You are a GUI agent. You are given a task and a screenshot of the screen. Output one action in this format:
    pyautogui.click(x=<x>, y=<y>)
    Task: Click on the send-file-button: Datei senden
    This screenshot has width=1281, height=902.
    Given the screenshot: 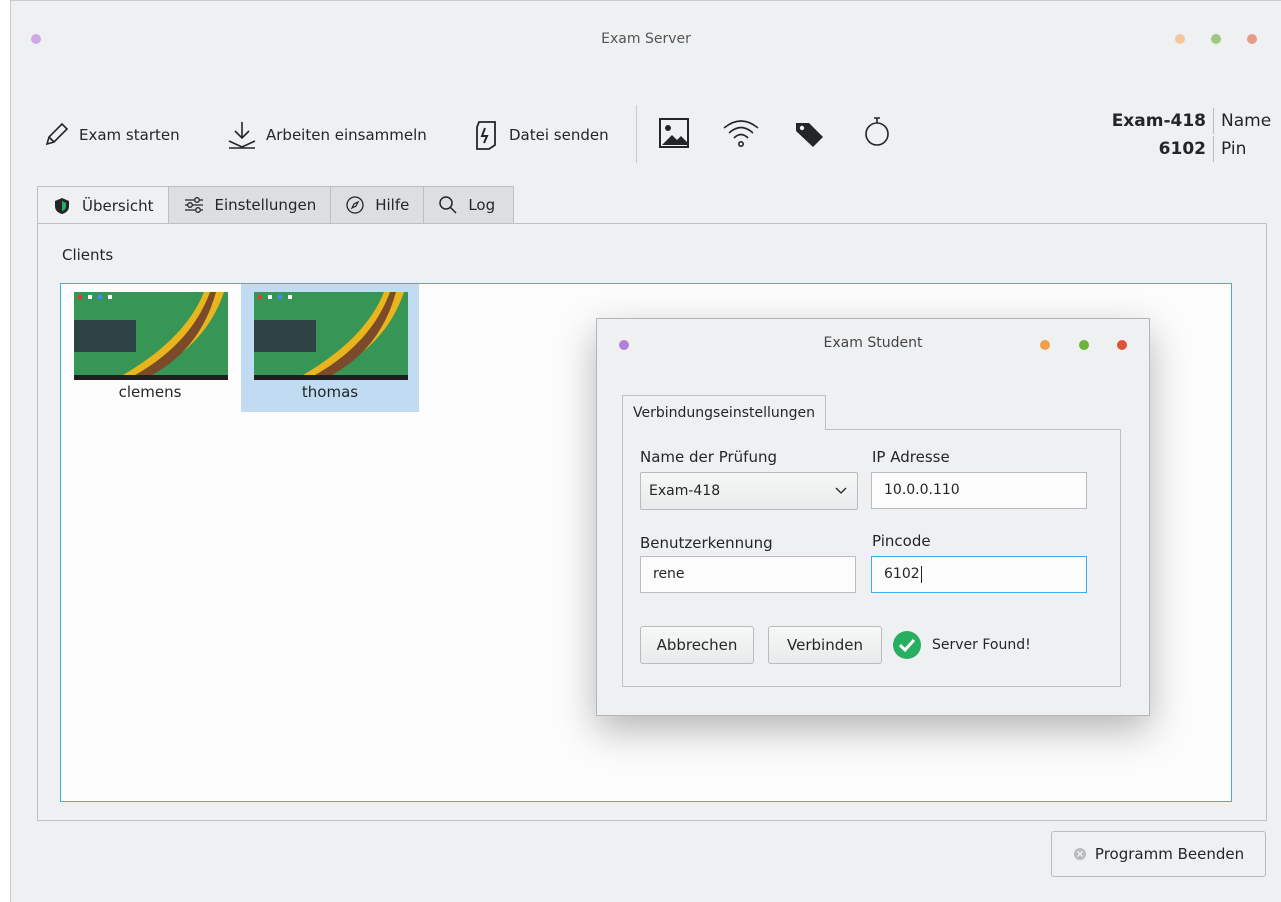 What is the action you would take?
    pyautogui.click(x=540, y=135)
    